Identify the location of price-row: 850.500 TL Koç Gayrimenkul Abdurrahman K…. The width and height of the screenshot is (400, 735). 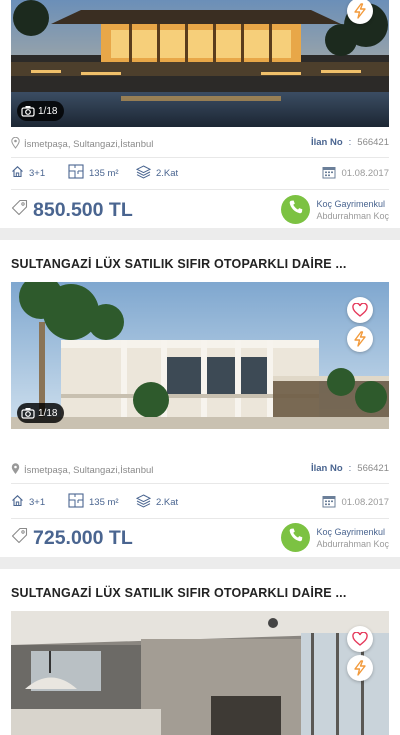
(200, 211).